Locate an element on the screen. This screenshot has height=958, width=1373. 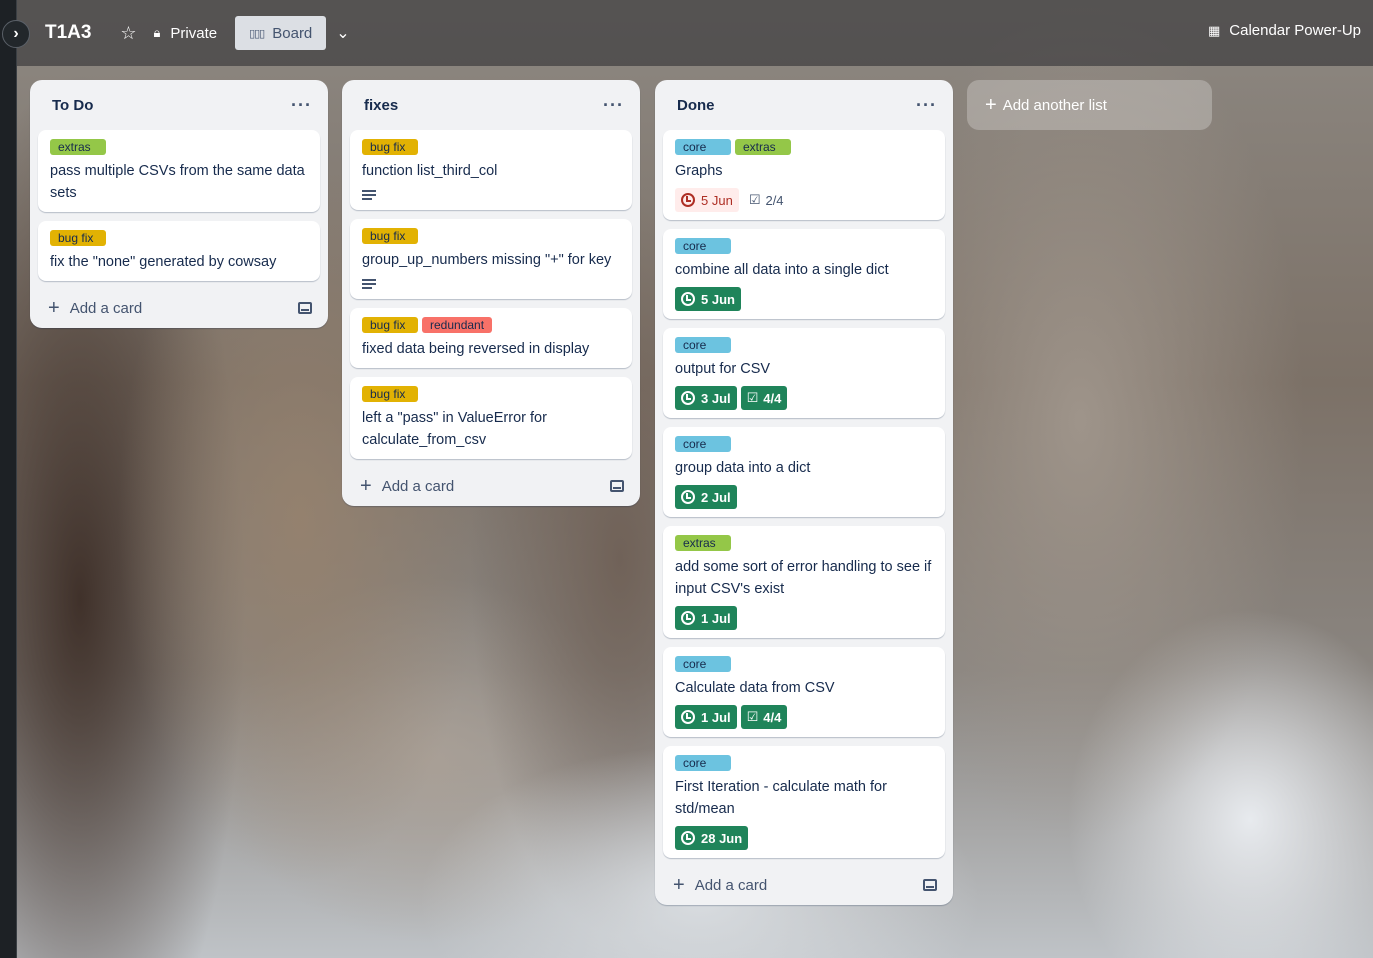
card-title: fixed data being reversed in display is located at coordinates (476, 349).